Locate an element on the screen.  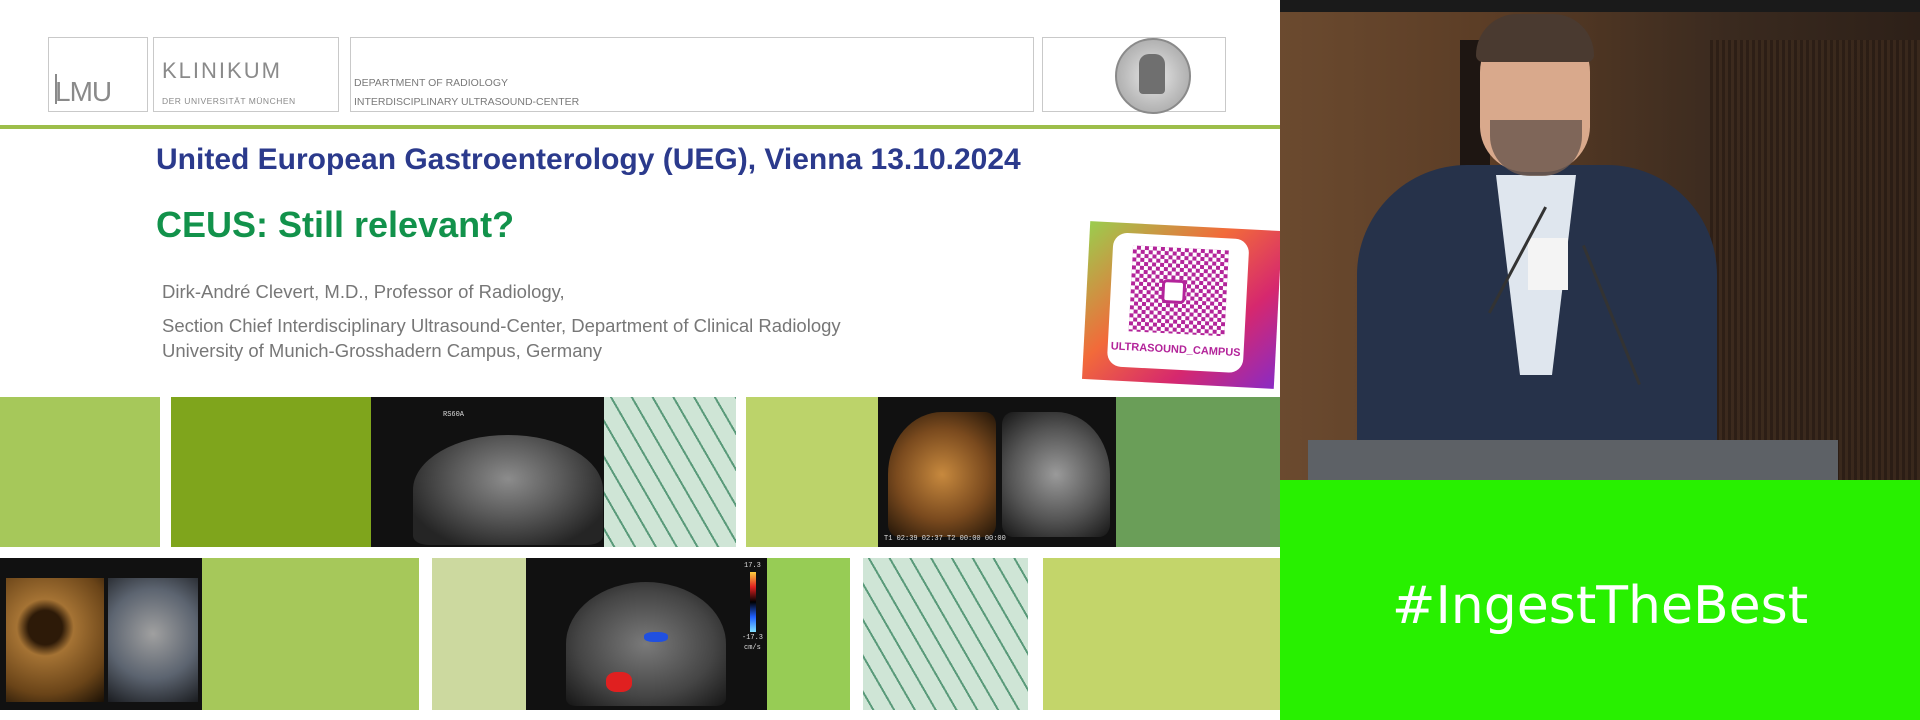
doppler-flow-blue is located at coordinates (656, 637).